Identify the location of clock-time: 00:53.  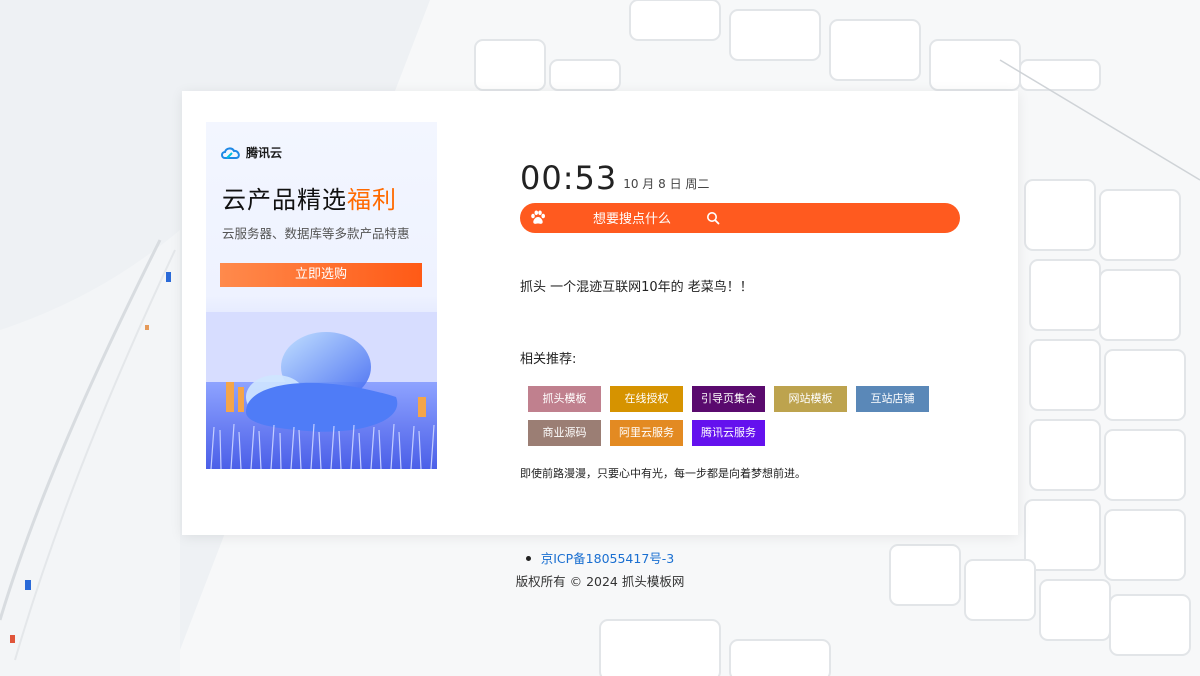
(569, 178).